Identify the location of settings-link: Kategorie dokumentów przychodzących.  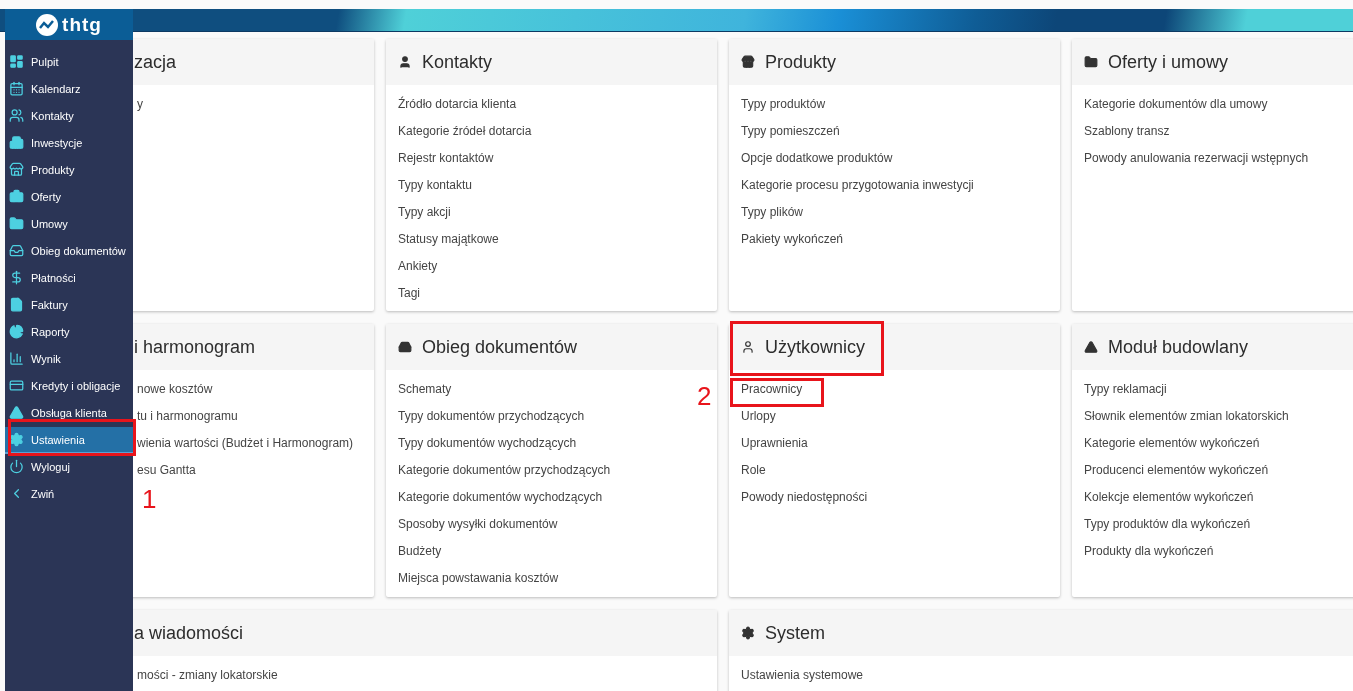
(504, 470).